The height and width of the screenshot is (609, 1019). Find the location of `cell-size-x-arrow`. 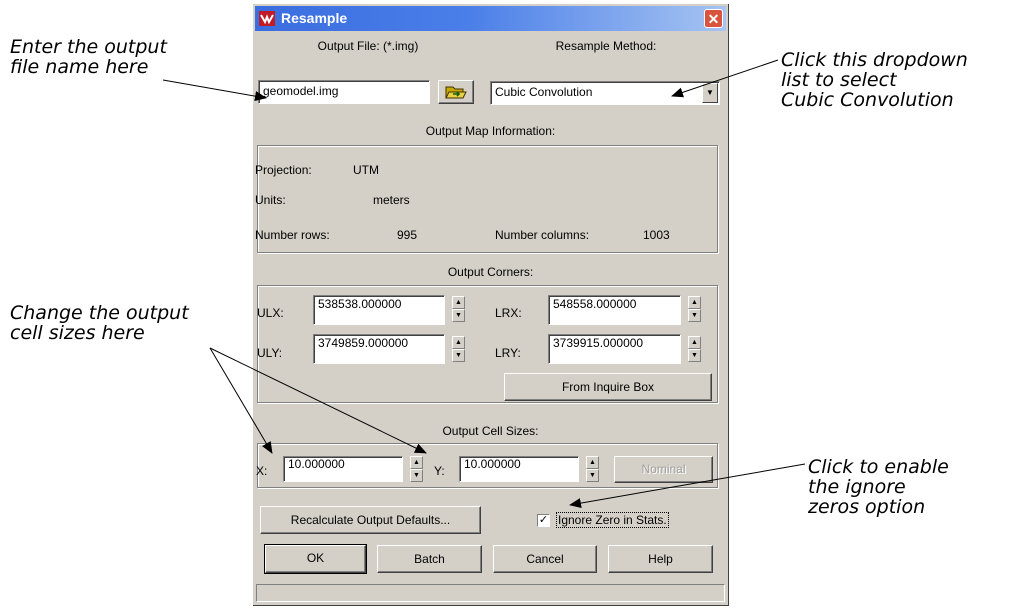

cell-size-x-arrow is located at coordinates (241, 400).